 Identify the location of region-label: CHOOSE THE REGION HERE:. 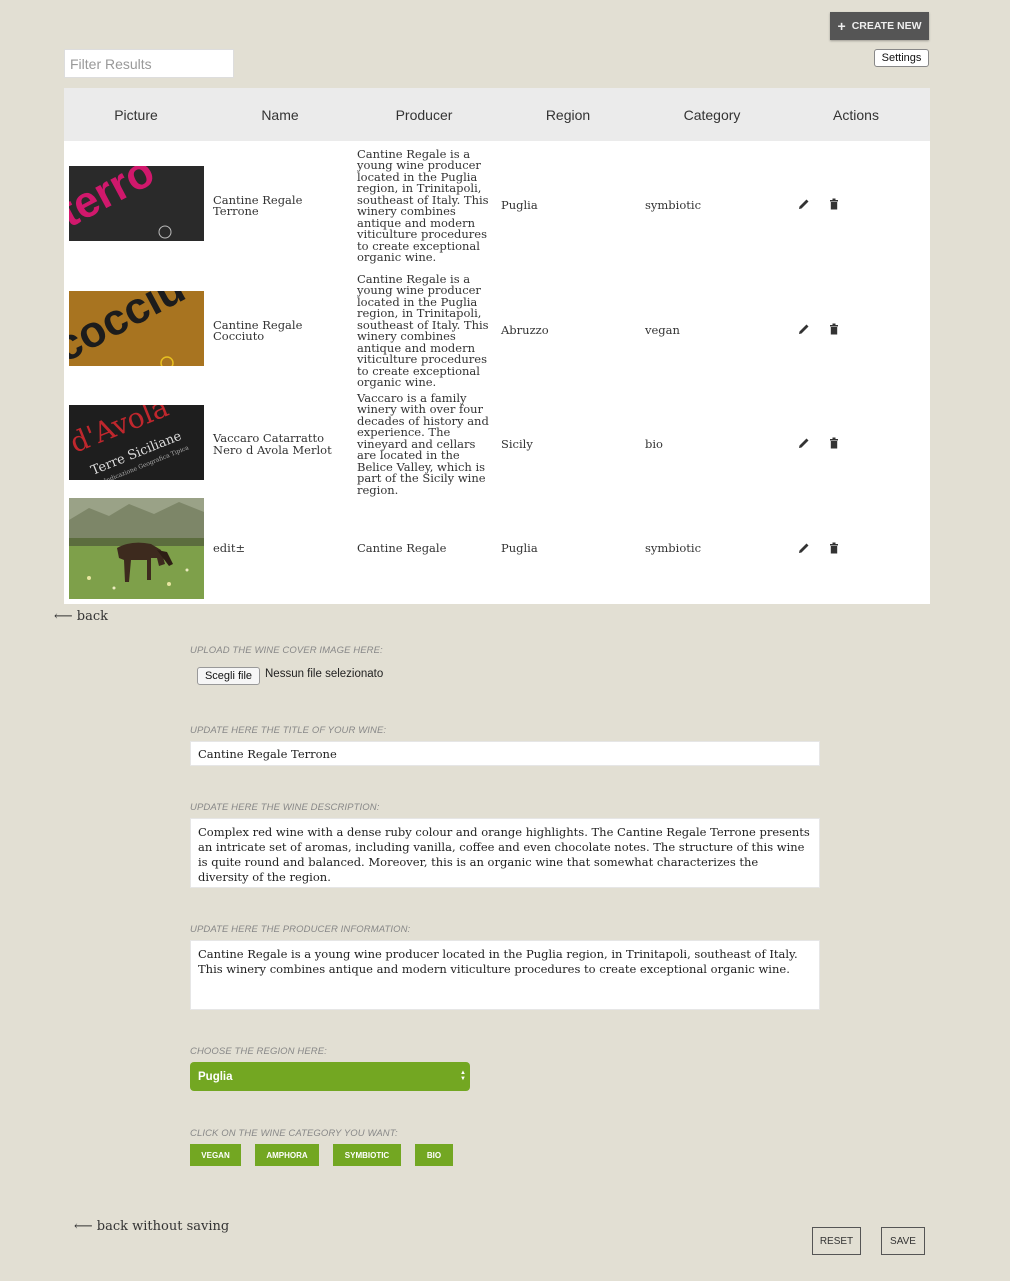
(258, 1051).